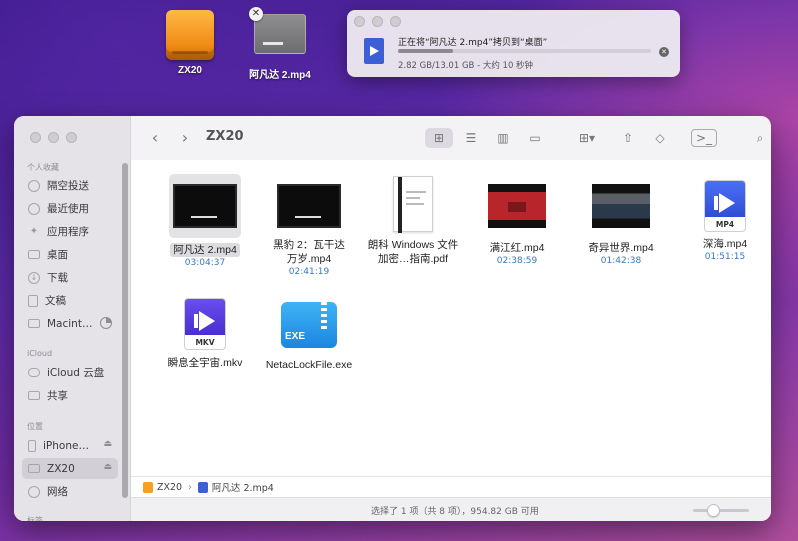 The height and width of the screenshot is (541, 798). Describe the element at coordinates (169, 487) in the screenshot. I see `path-segment: ZX20` at that location.